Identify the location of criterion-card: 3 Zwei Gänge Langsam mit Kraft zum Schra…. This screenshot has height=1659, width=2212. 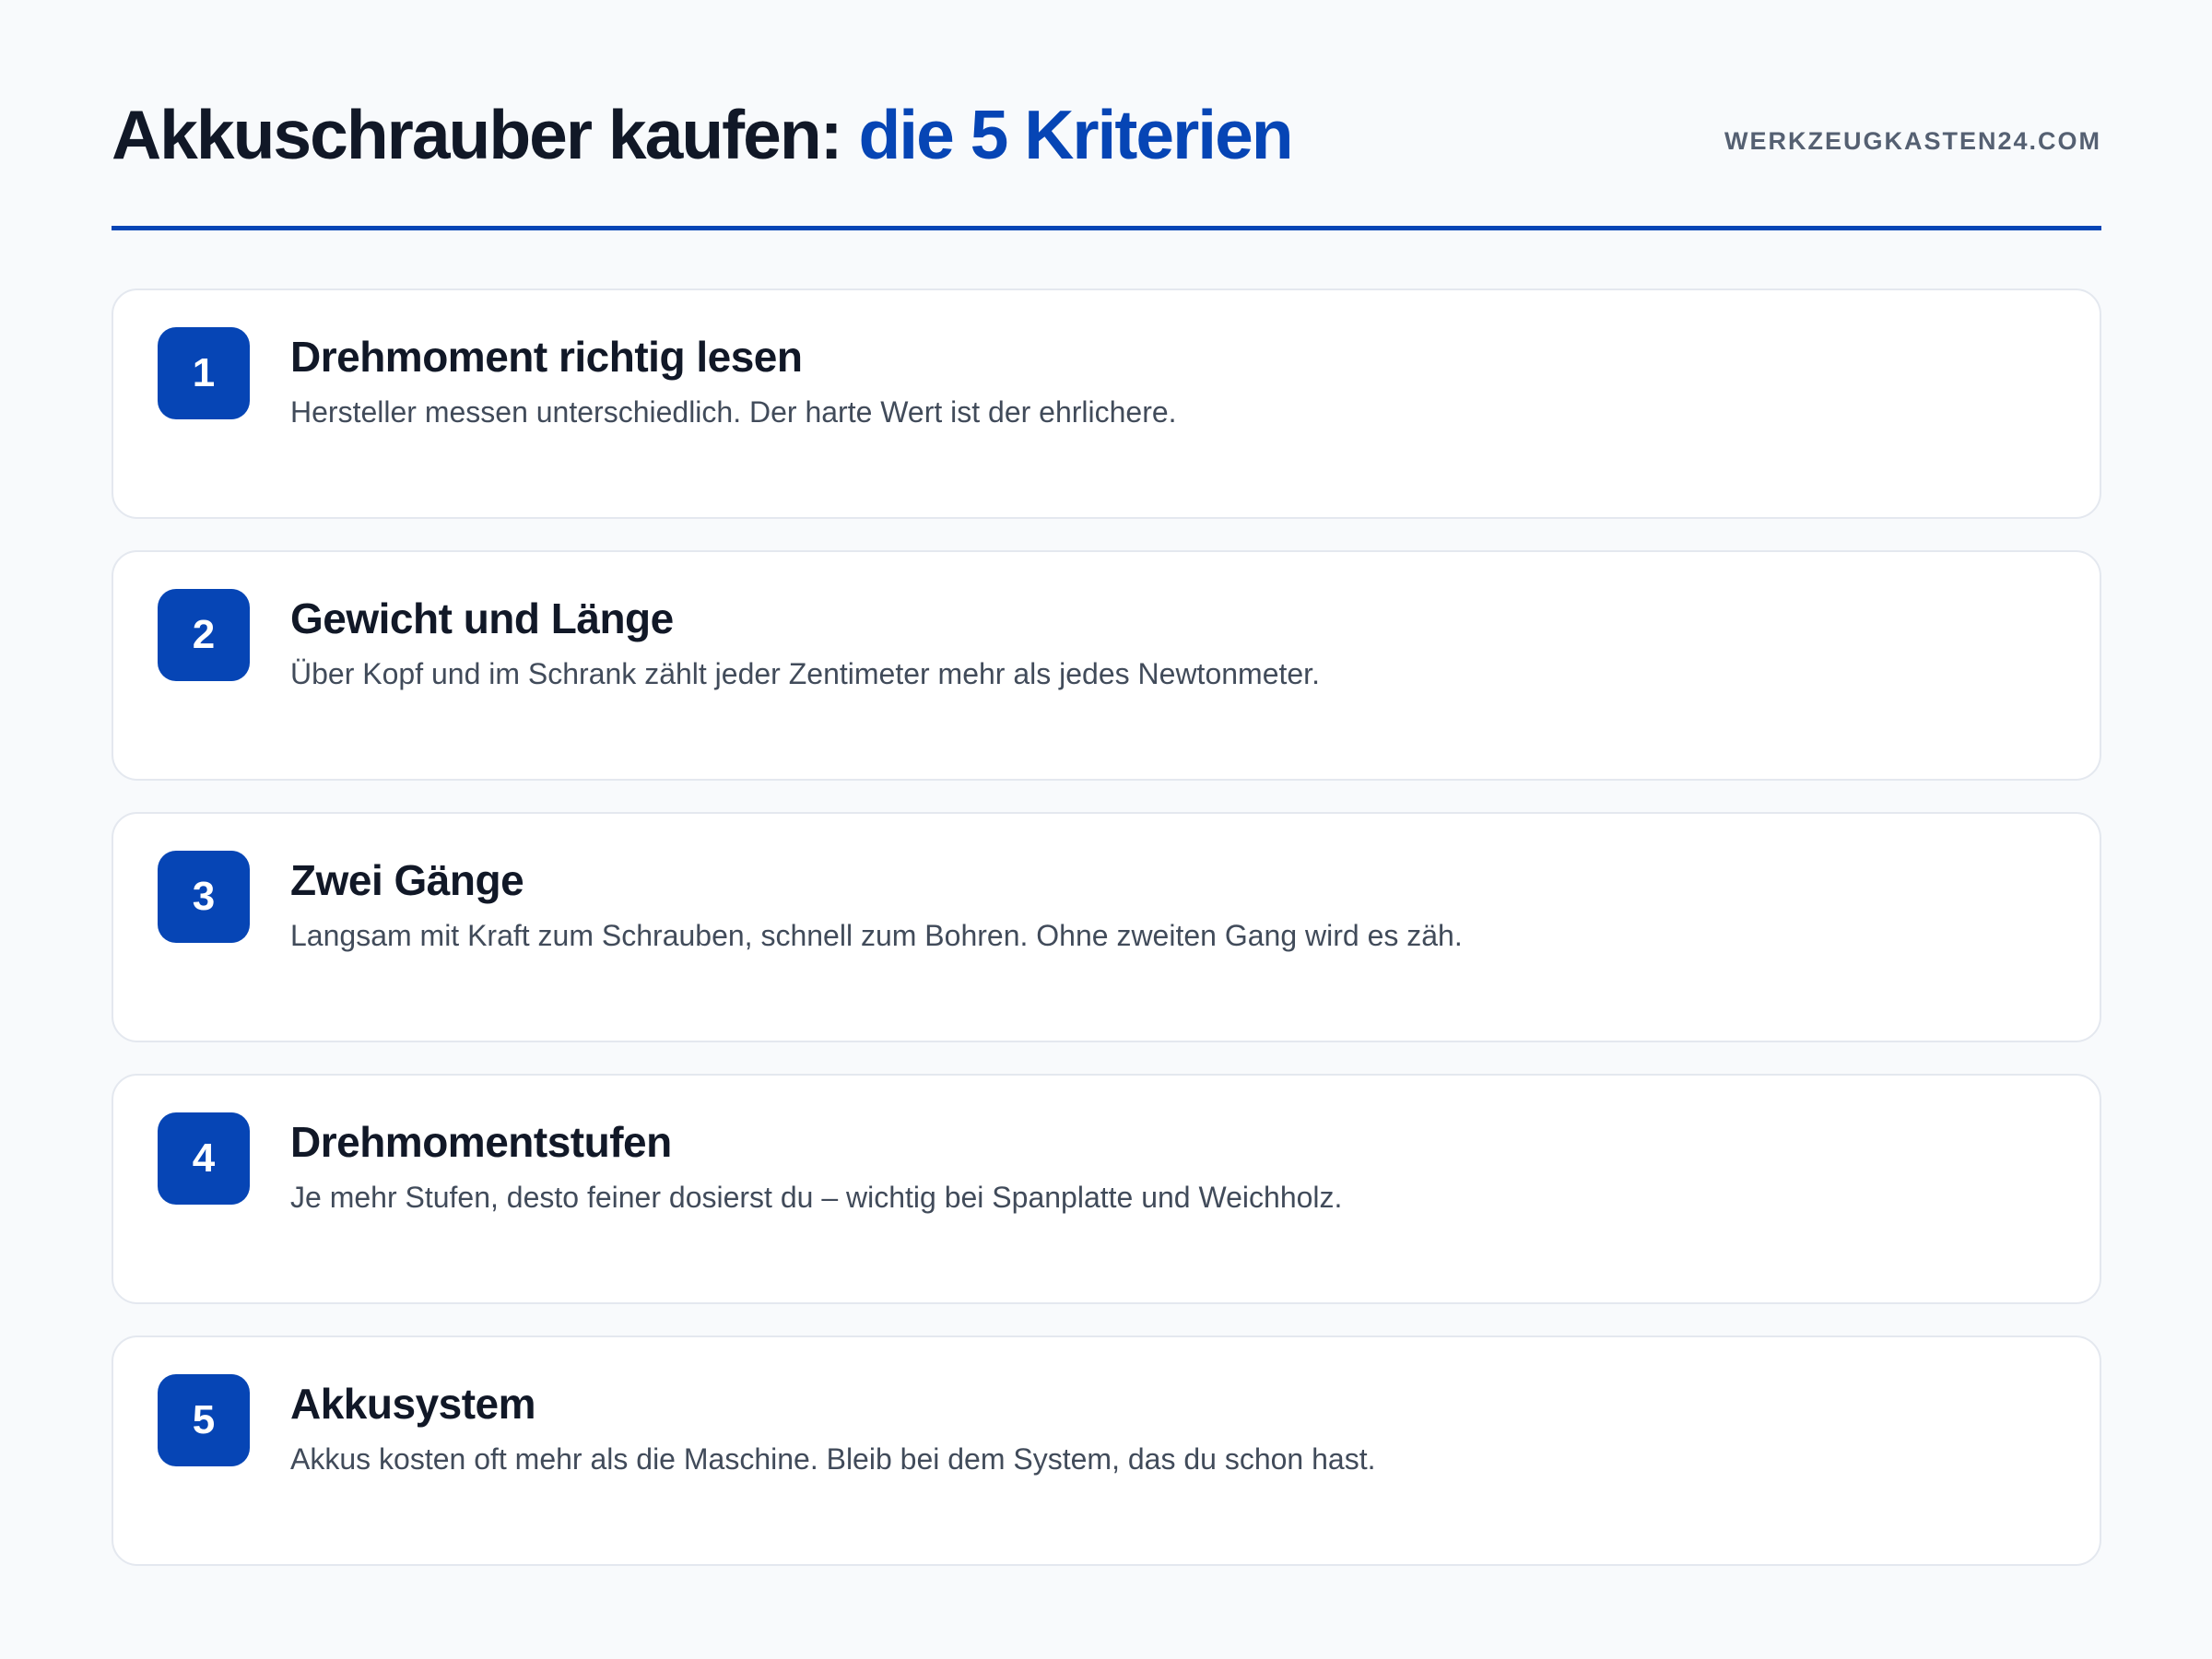
(1106, 927).